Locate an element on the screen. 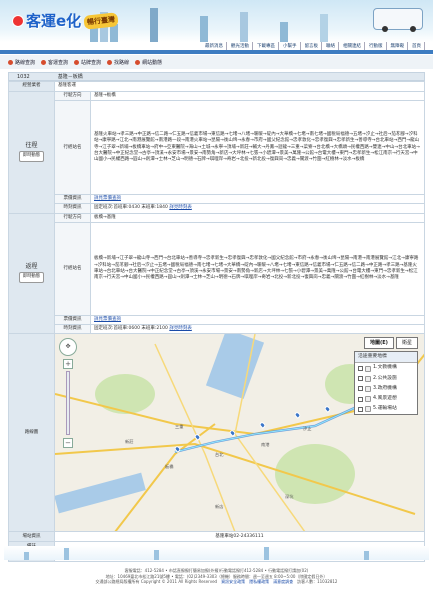 The height and width of the screenshot is (600, 433). legend-item-education: 1.文教機構 is located at coordinates (386, 368).